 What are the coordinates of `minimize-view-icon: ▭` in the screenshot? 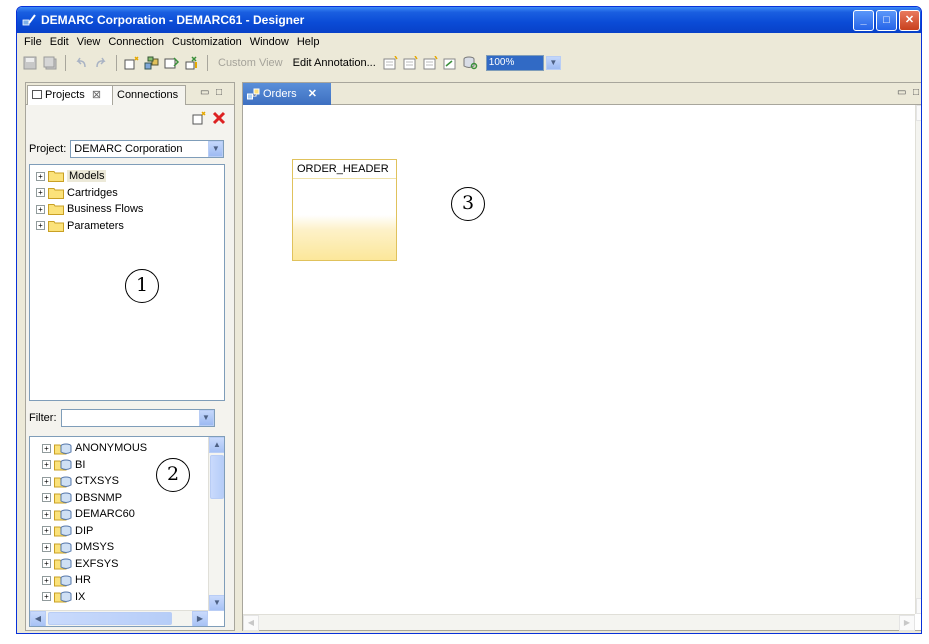 It's located at (204, 92).